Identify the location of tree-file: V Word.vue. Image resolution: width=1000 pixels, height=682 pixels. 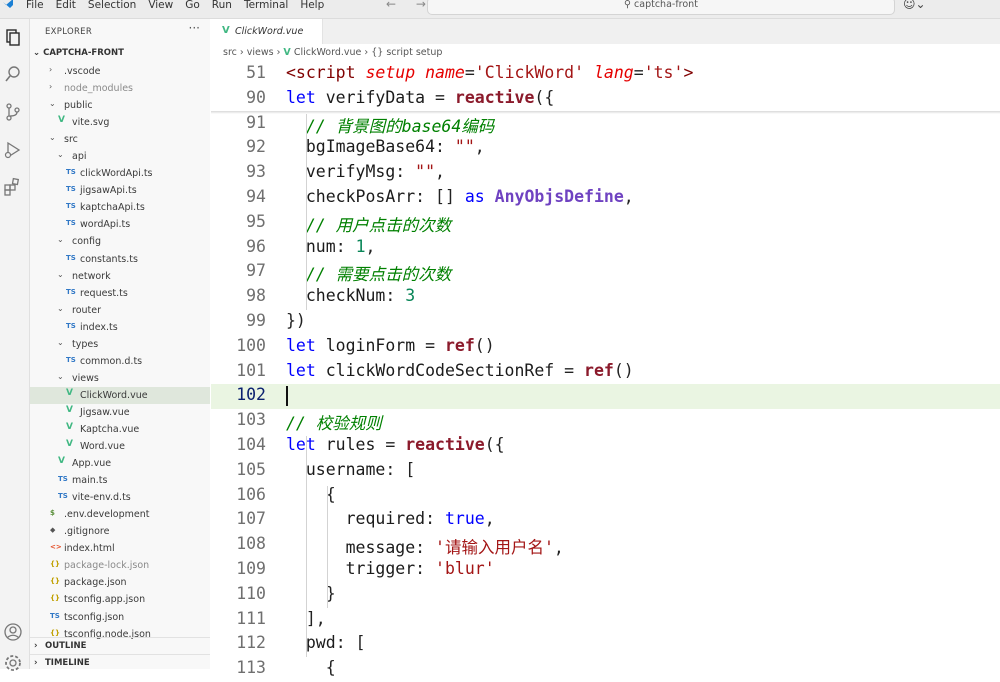
(120, 446).